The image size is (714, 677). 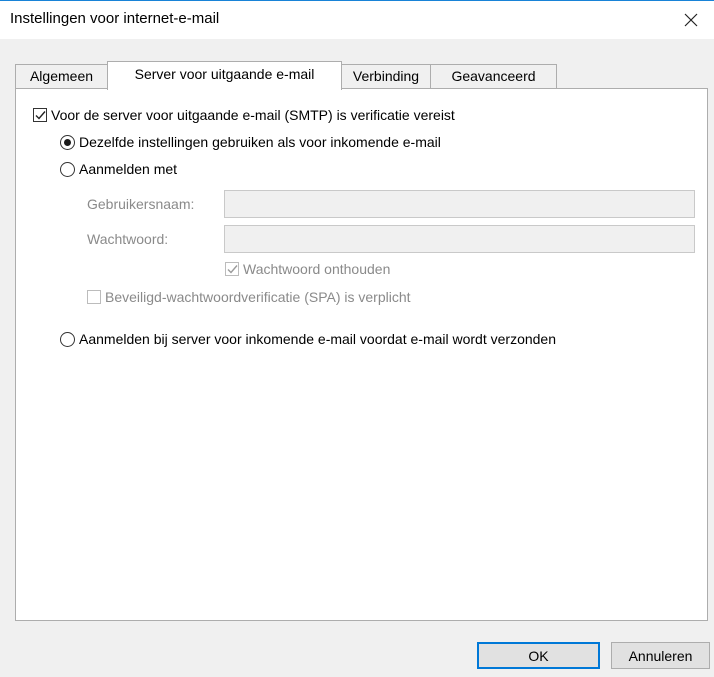 I want to click on option-incoming-first-radio, so click(x=67, y=339).